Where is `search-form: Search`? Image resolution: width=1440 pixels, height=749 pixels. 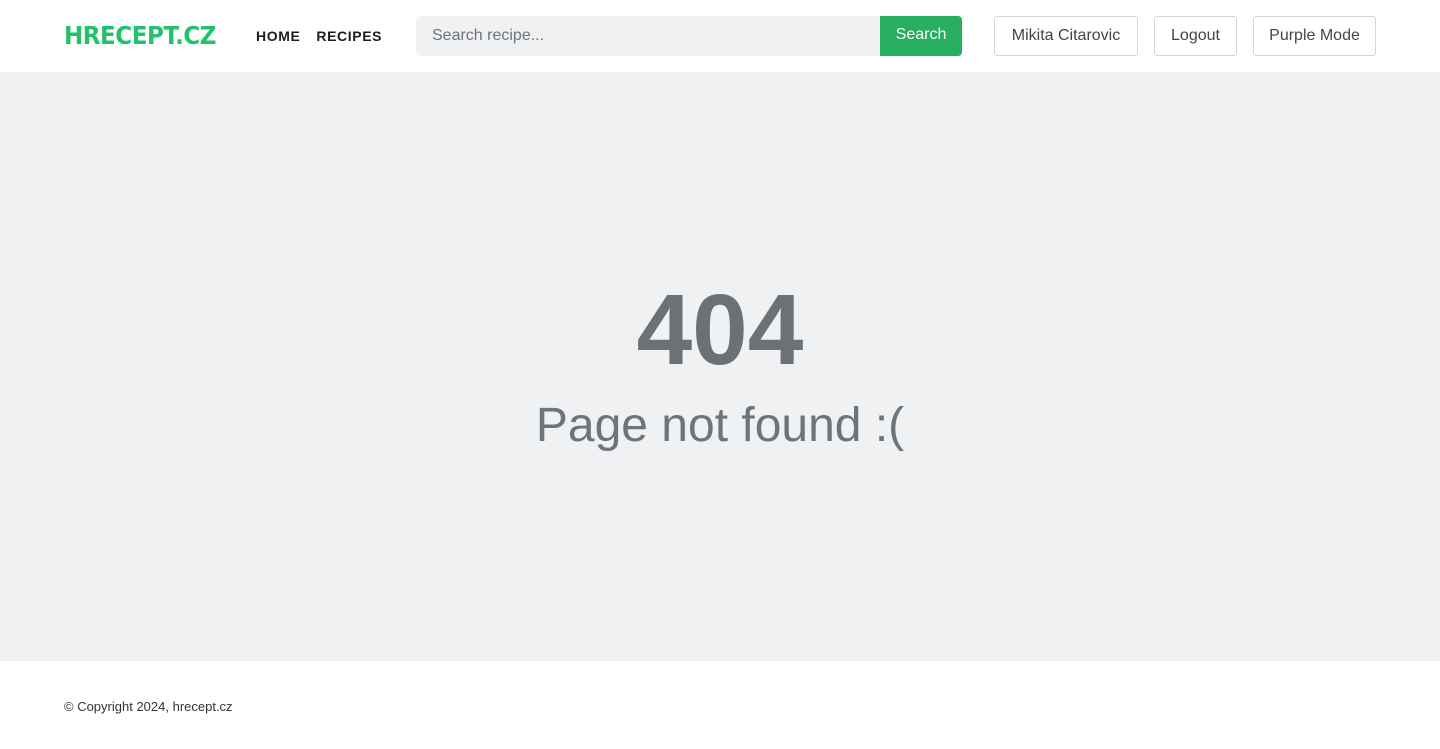 search-form: Search is located at coordinates (689, 36).